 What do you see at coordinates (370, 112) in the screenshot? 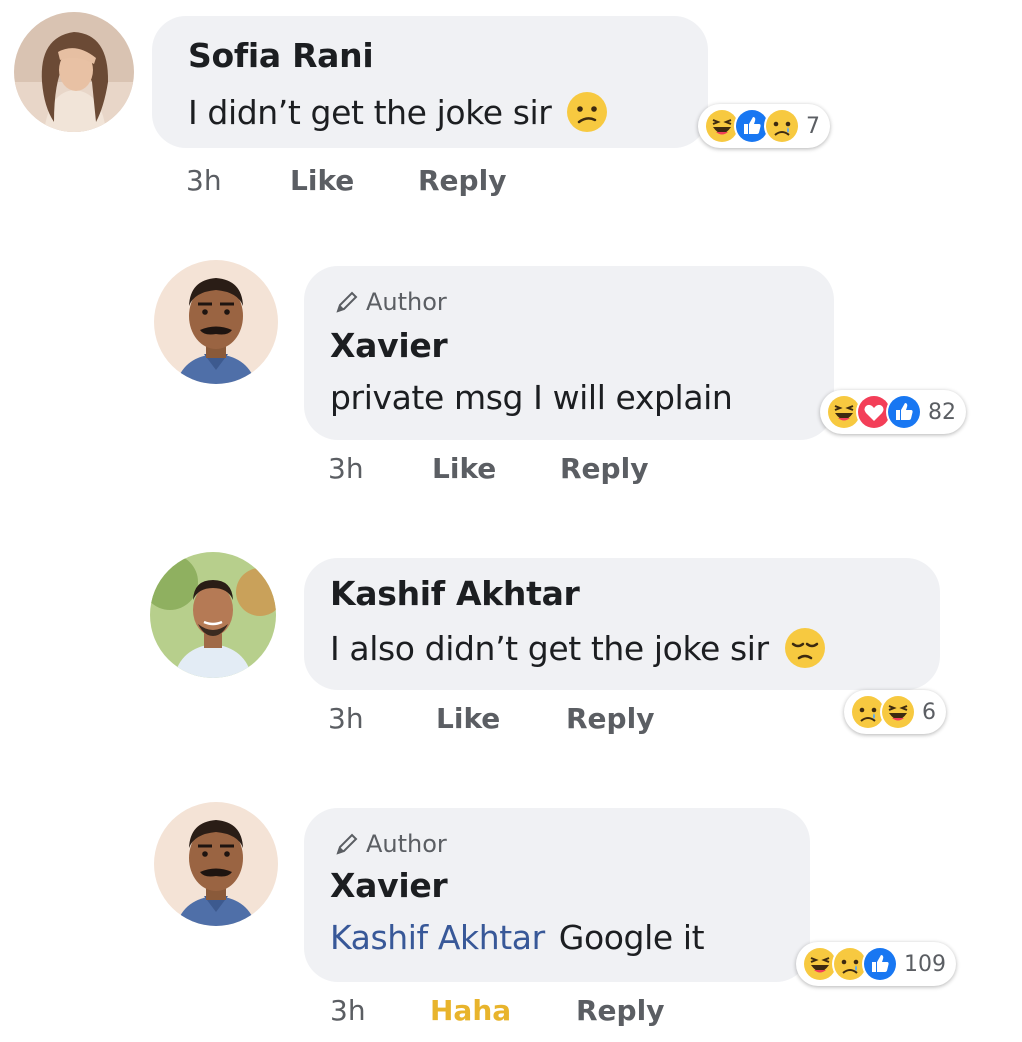
I see `comment-text-content: I didn’t get the joke sir` at bounding box center [370, 112].